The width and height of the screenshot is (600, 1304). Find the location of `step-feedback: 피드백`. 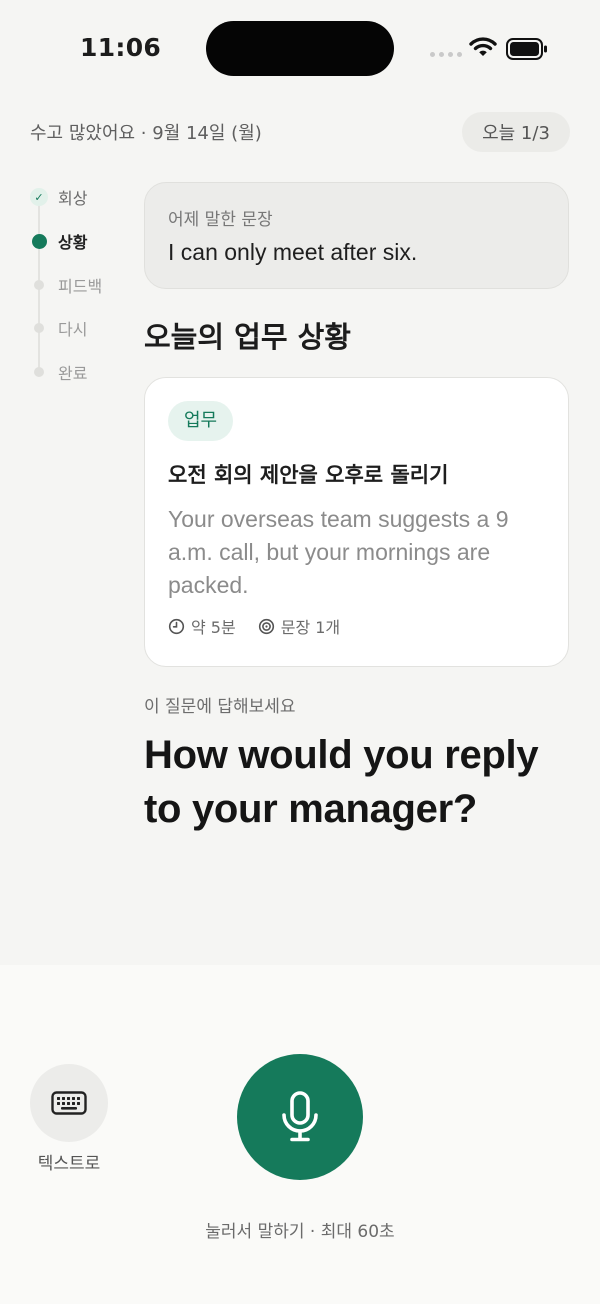

step-feedback: 피드백 is located at coordinates (65, 285).